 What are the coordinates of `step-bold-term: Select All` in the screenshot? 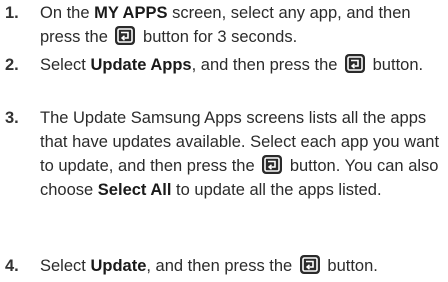 It's located at (134, 190).